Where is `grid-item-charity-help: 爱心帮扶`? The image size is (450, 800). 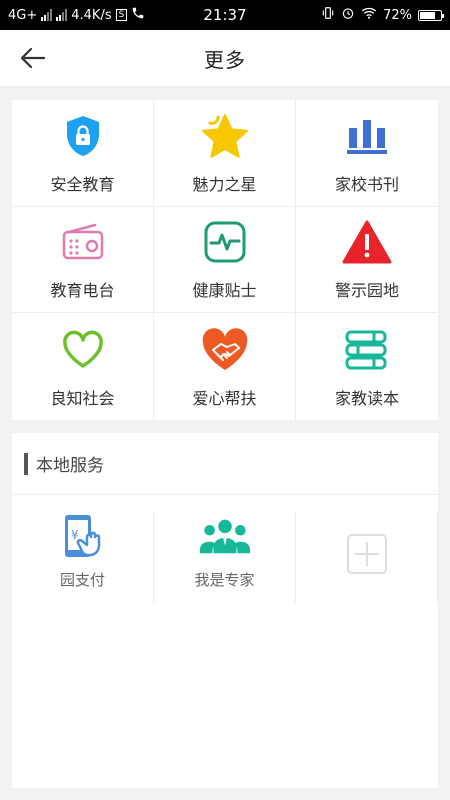
grid-item-charity-help: 爱心帮扶 is located at coordinates (225, 366).